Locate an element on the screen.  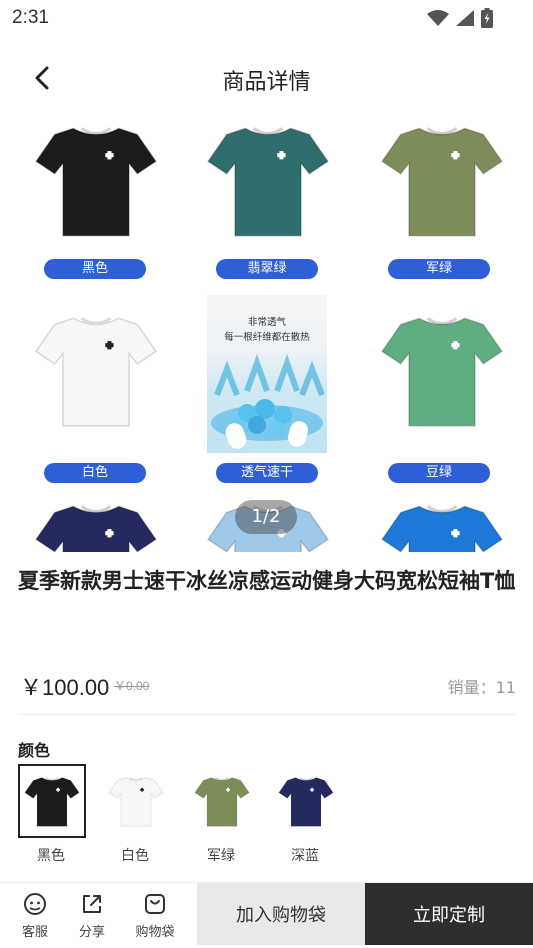
status-bar: 2:31 is located at coordinates (266, 18).